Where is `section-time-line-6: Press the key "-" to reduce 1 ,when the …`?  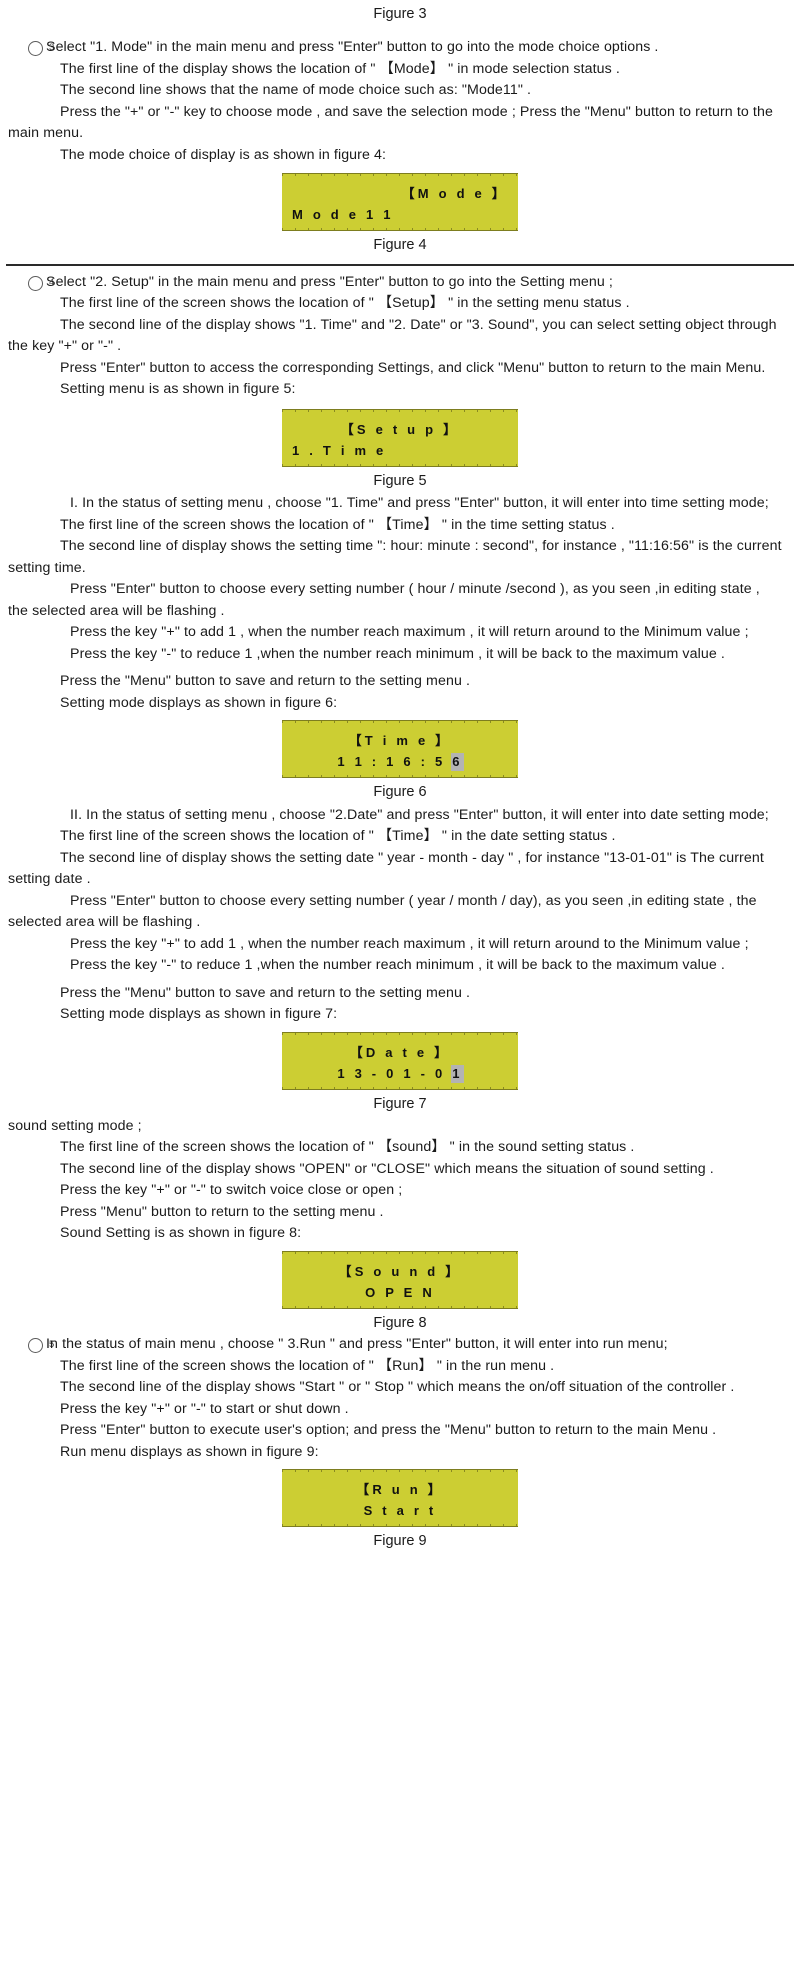
section-time-line-6: Press the key "-" to reduce 1 ,when the … is located at coordinates (397, 653).